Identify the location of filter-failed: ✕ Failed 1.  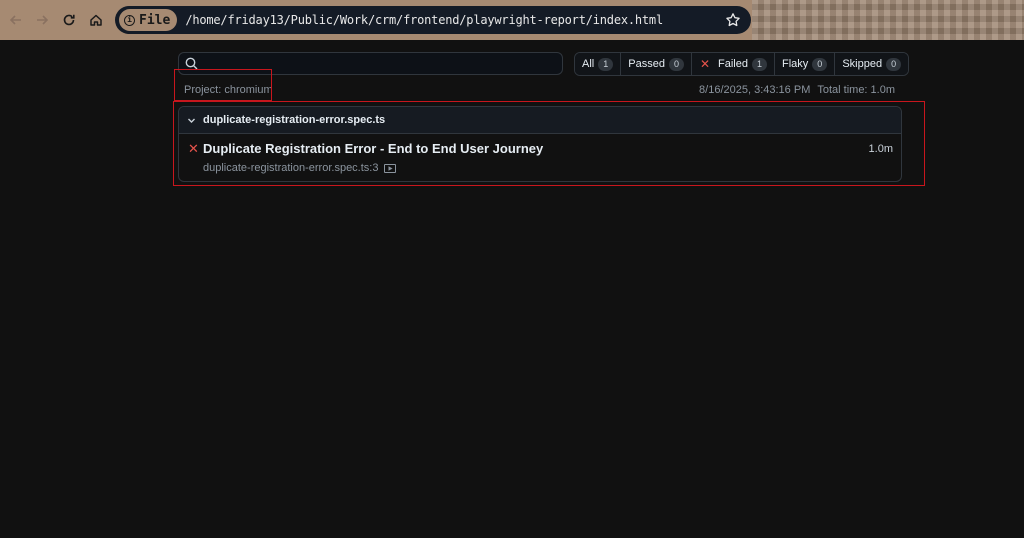
(733, 64).